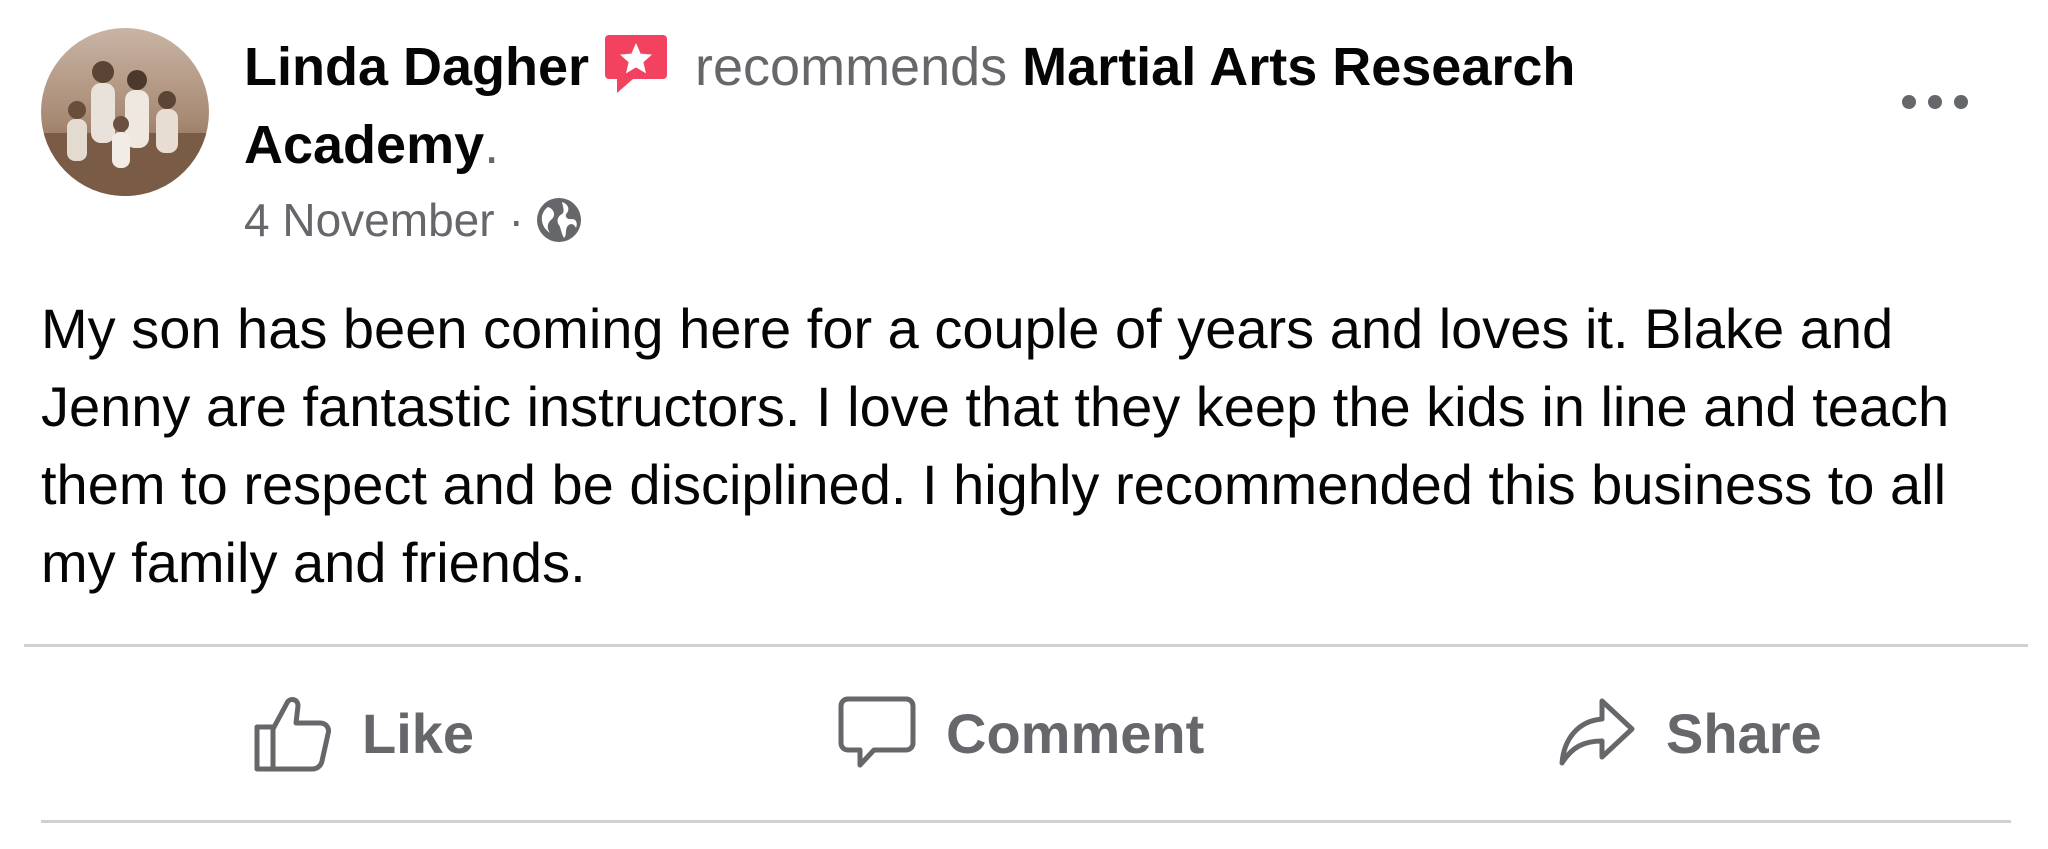  I want to click on thumbs-up-icon, so click(292, 734).